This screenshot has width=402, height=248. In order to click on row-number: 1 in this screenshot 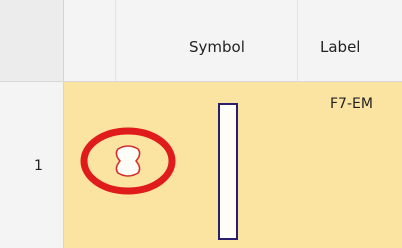, I will do `click(38, 166)`.